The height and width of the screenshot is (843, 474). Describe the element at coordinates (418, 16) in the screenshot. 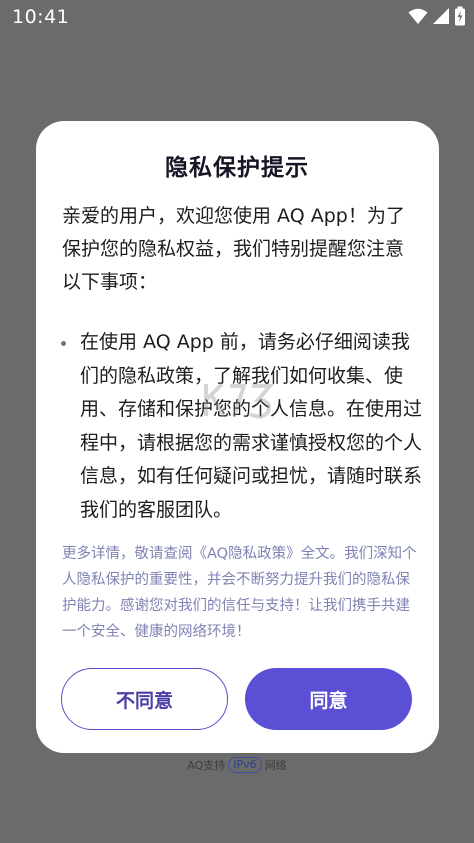

I see `wifi-icon` at that location.